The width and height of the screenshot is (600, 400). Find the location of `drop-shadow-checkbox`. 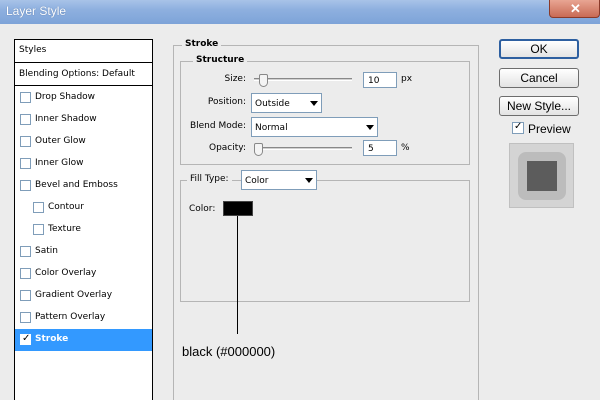

drop-shadow-checkbox is located at coordinates (25, 97).